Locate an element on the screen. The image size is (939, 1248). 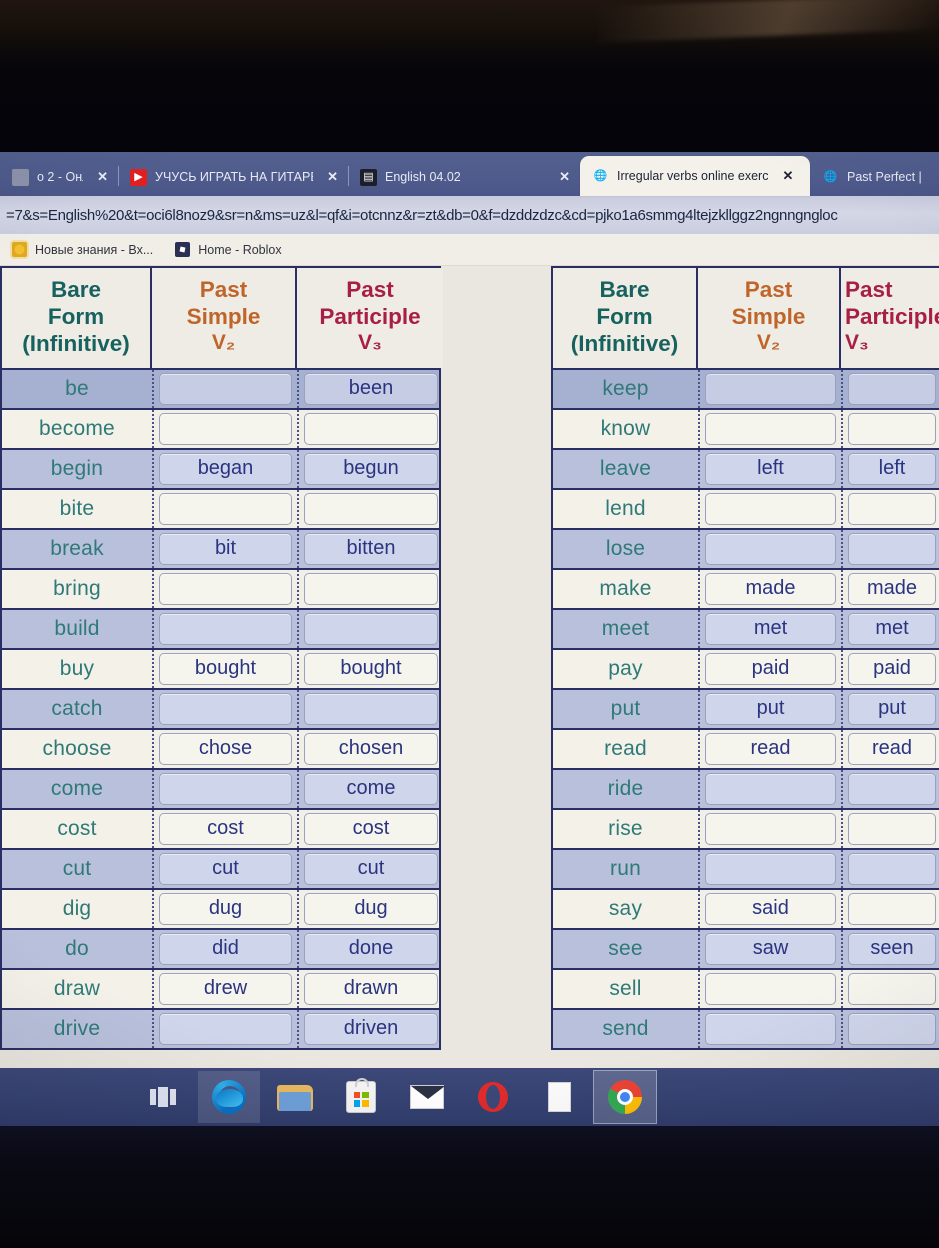
past-participle-cell: bitten is located at coordinates (370, 548).